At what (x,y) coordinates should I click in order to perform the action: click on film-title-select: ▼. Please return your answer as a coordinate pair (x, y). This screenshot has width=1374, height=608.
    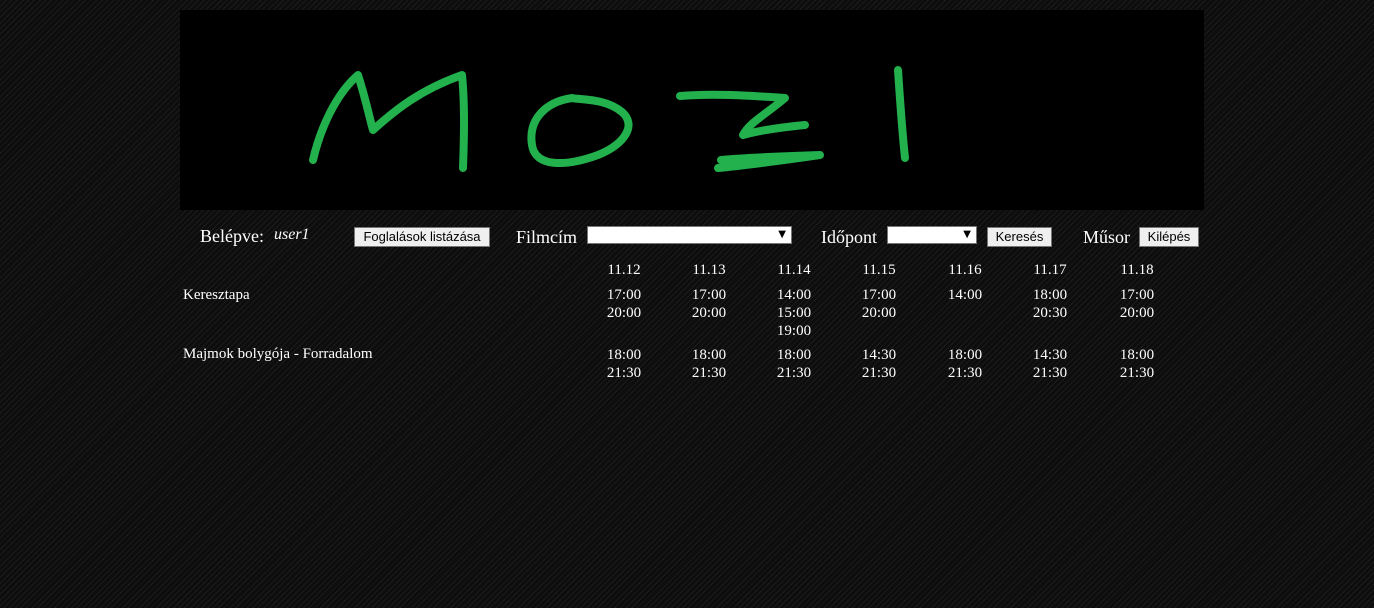
    Looking at the image, I should click on (689, 235).